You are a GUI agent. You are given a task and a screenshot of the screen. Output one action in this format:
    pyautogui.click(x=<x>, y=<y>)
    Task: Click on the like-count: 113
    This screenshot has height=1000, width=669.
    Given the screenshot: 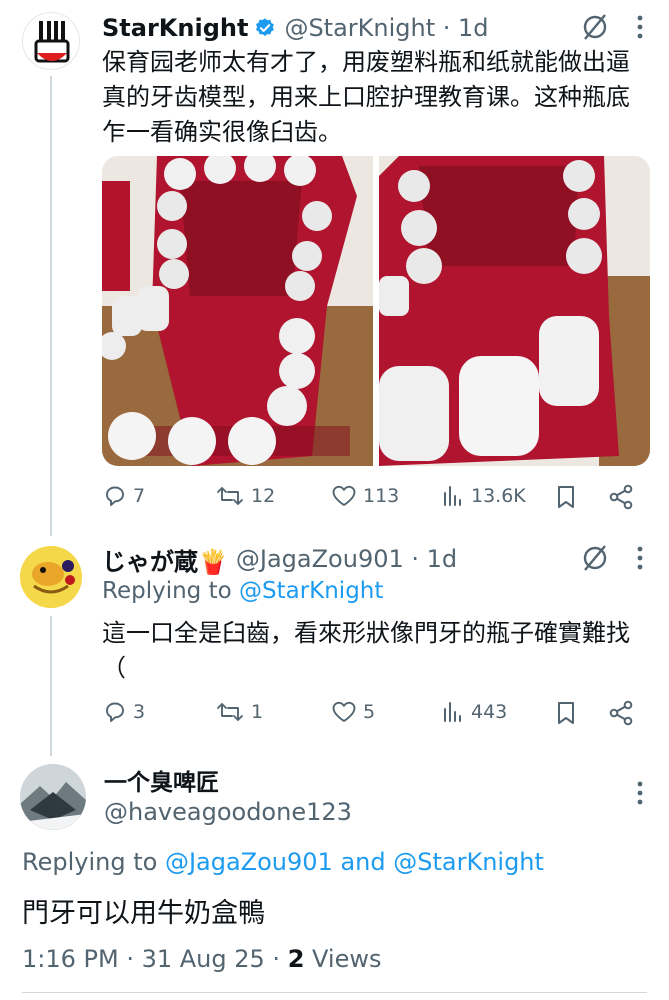 What is the action you would take?
    pyautogui.click(x=381, y=496)
    